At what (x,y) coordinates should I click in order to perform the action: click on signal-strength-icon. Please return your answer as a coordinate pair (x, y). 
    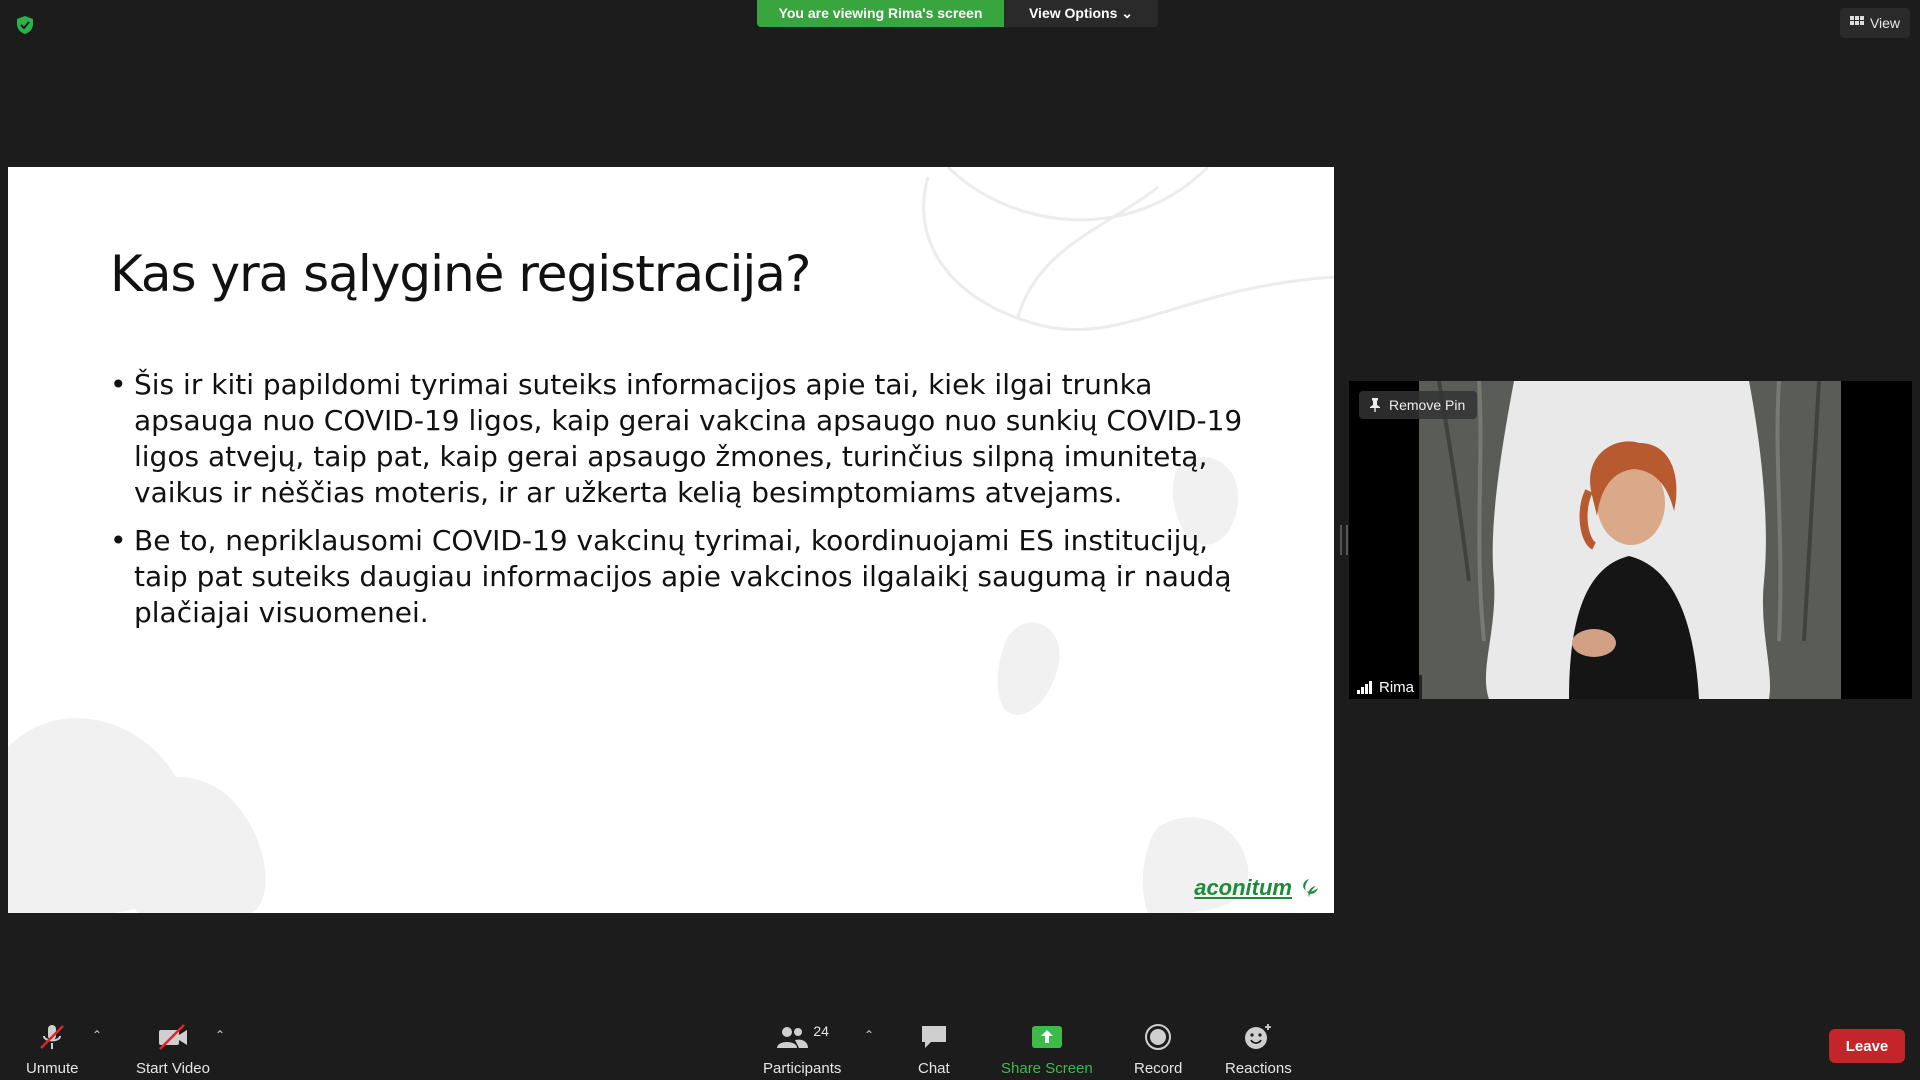
    Looking at the image, I should click on (1364, 687).